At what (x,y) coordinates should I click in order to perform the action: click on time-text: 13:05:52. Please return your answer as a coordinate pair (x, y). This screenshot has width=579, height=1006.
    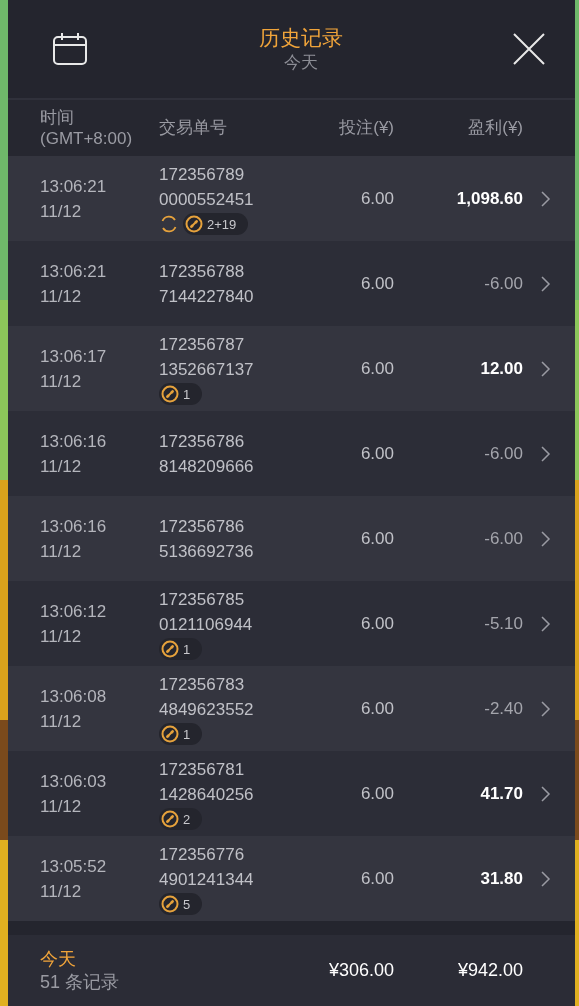
    Looking at the image, I should click on (74, 866).